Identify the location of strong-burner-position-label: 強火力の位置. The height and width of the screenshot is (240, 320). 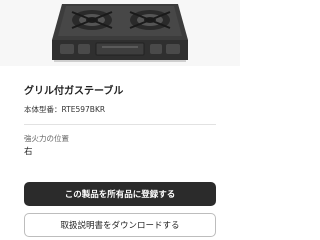
(46, 138).